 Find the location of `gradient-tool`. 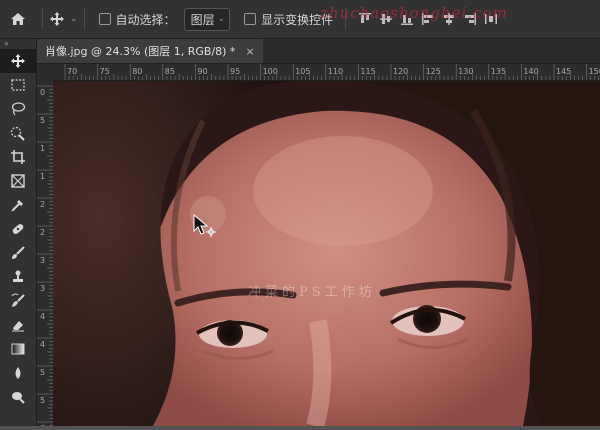

gradient-tool is located at coordinates (18, 349).